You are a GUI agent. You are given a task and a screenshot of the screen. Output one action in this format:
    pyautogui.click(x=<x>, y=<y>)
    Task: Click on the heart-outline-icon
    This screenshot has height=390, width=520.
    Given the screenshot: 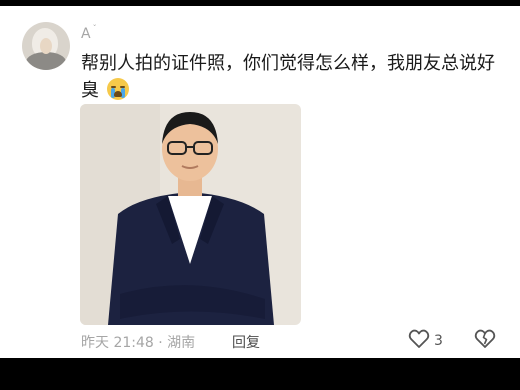 What is the action you would take?
    pyautogui.click(x=419, y=341)
    